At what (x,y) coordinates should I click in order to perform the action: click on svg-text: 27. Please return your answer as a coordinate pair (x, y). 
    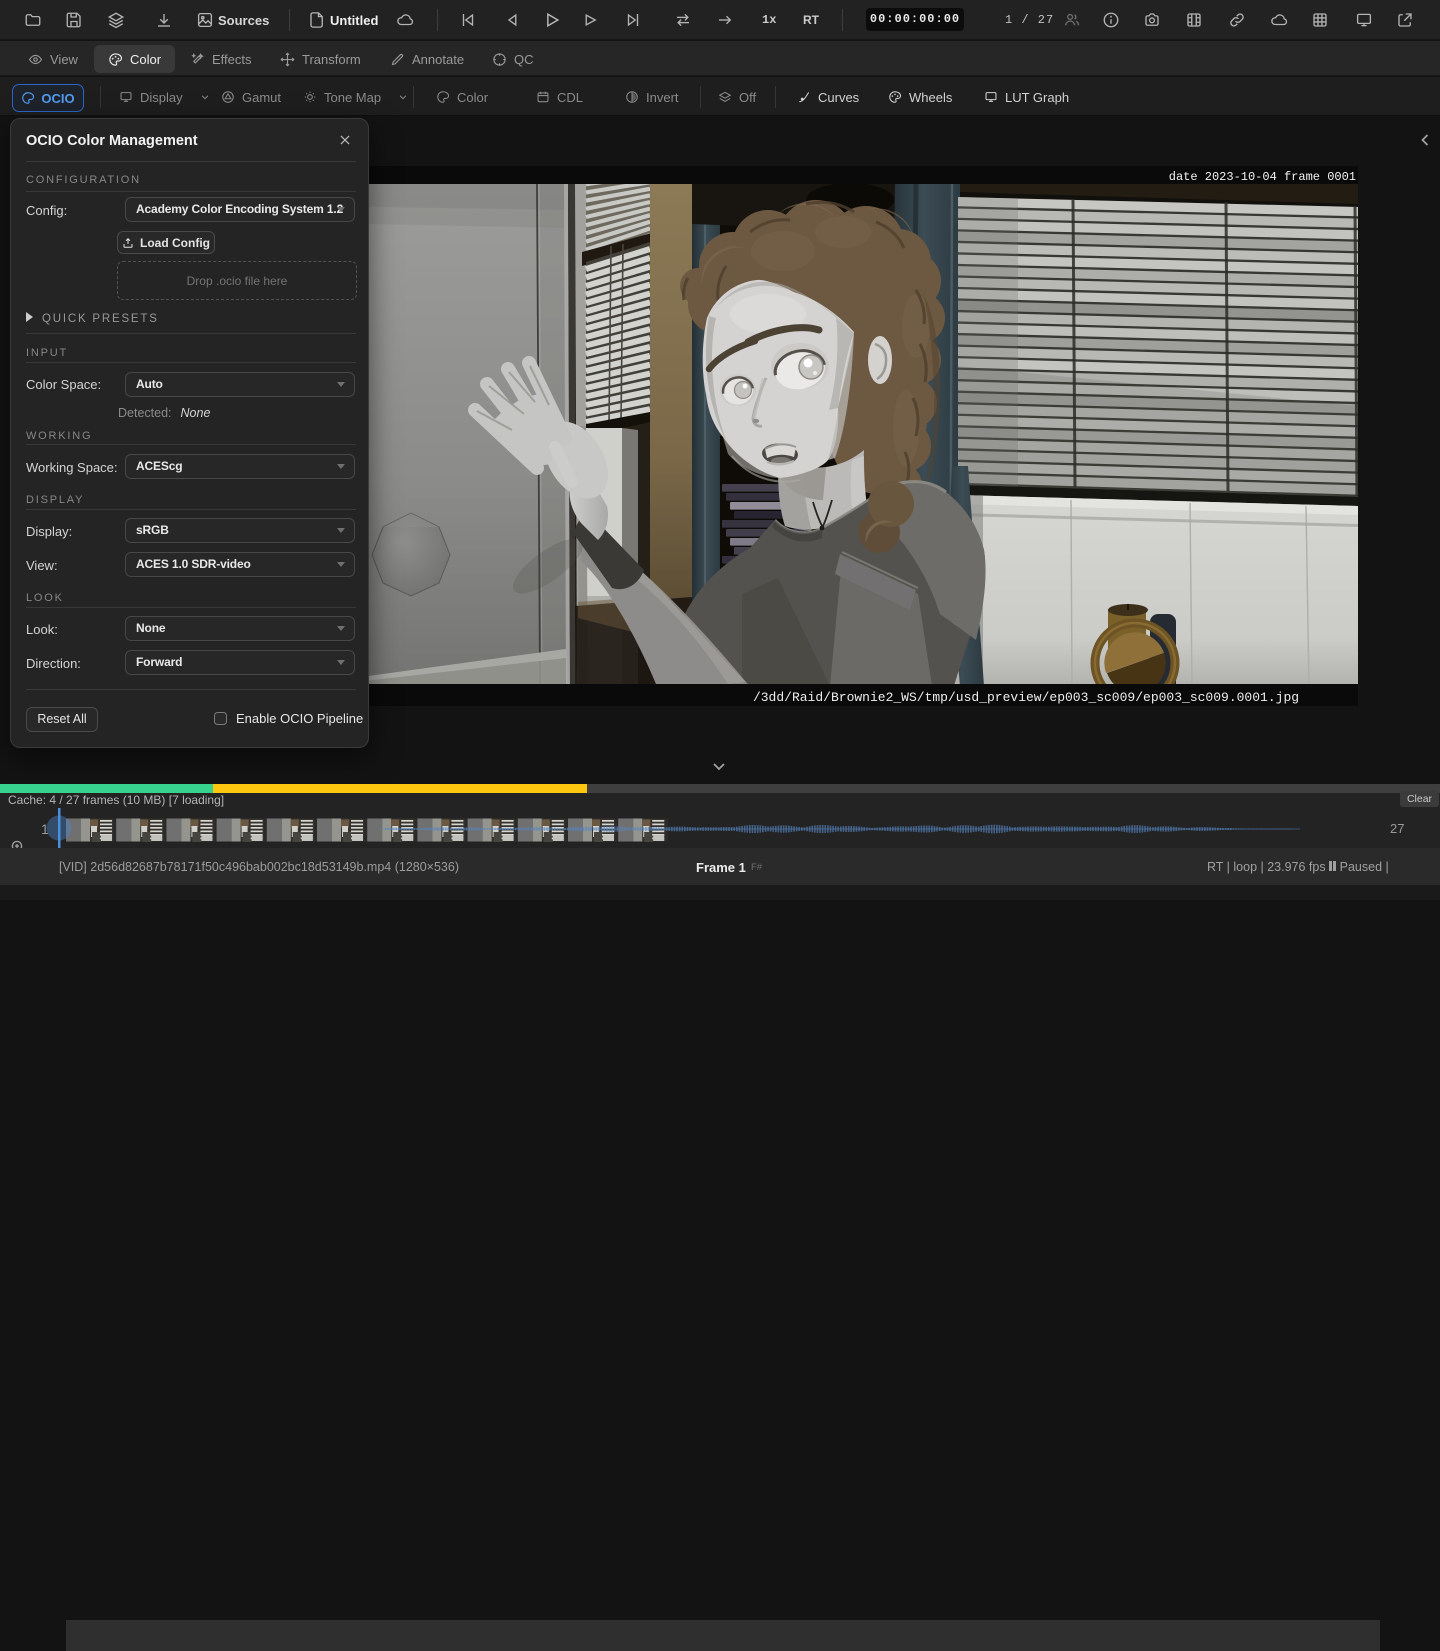
    Looking at the image, I should click on (1397, 828).